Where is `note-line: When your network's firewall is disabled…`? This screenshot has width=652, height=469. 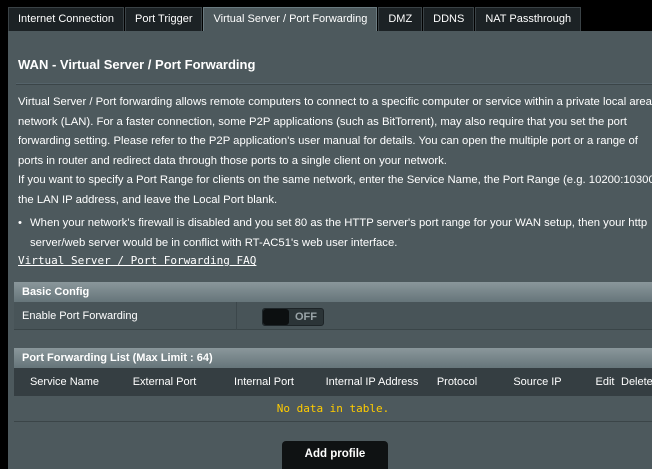 note-line: When your network's firewall is disabled… is located at coordinates (339, 223).